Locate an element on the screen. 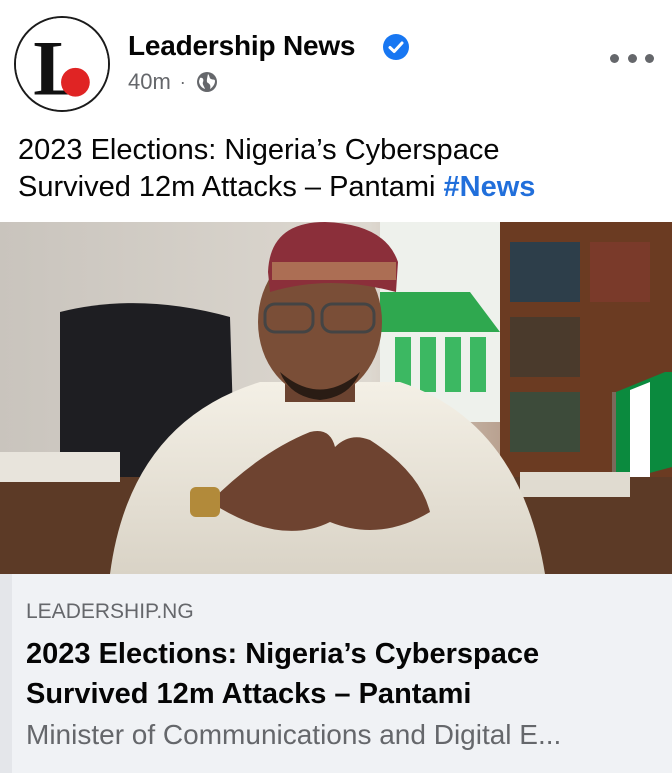  link-domain: LEADERSHIP.NG is located at coordinates (110, 611).